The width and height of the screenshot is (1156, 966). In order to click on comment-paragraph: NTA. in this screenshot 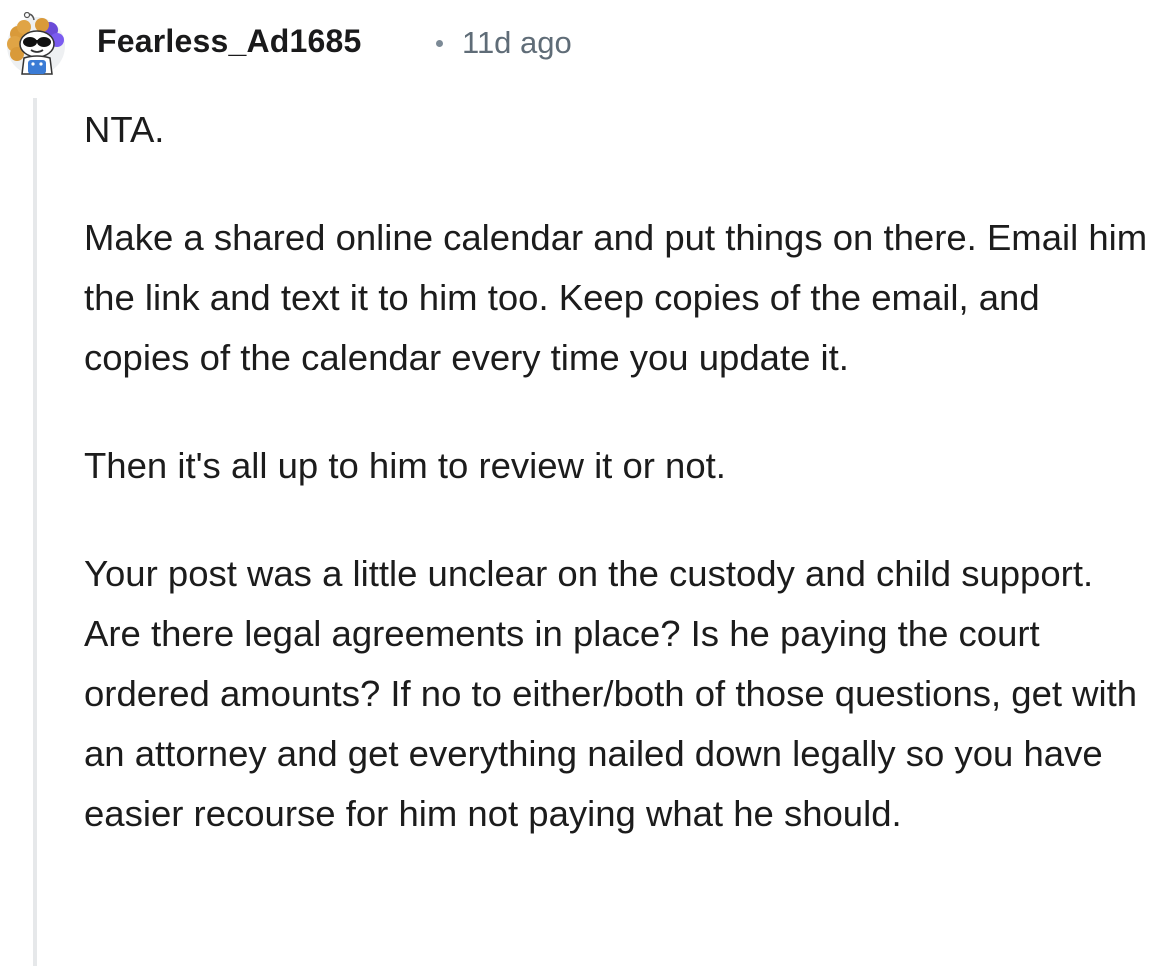, I will do `click(124, 129)`.